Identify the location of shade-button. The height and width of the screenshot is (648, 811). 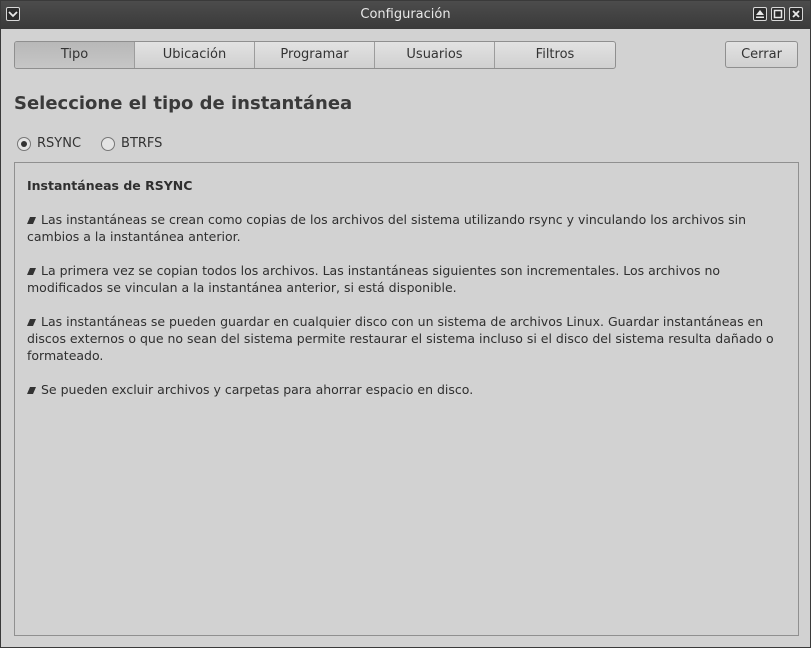
(760, 14).